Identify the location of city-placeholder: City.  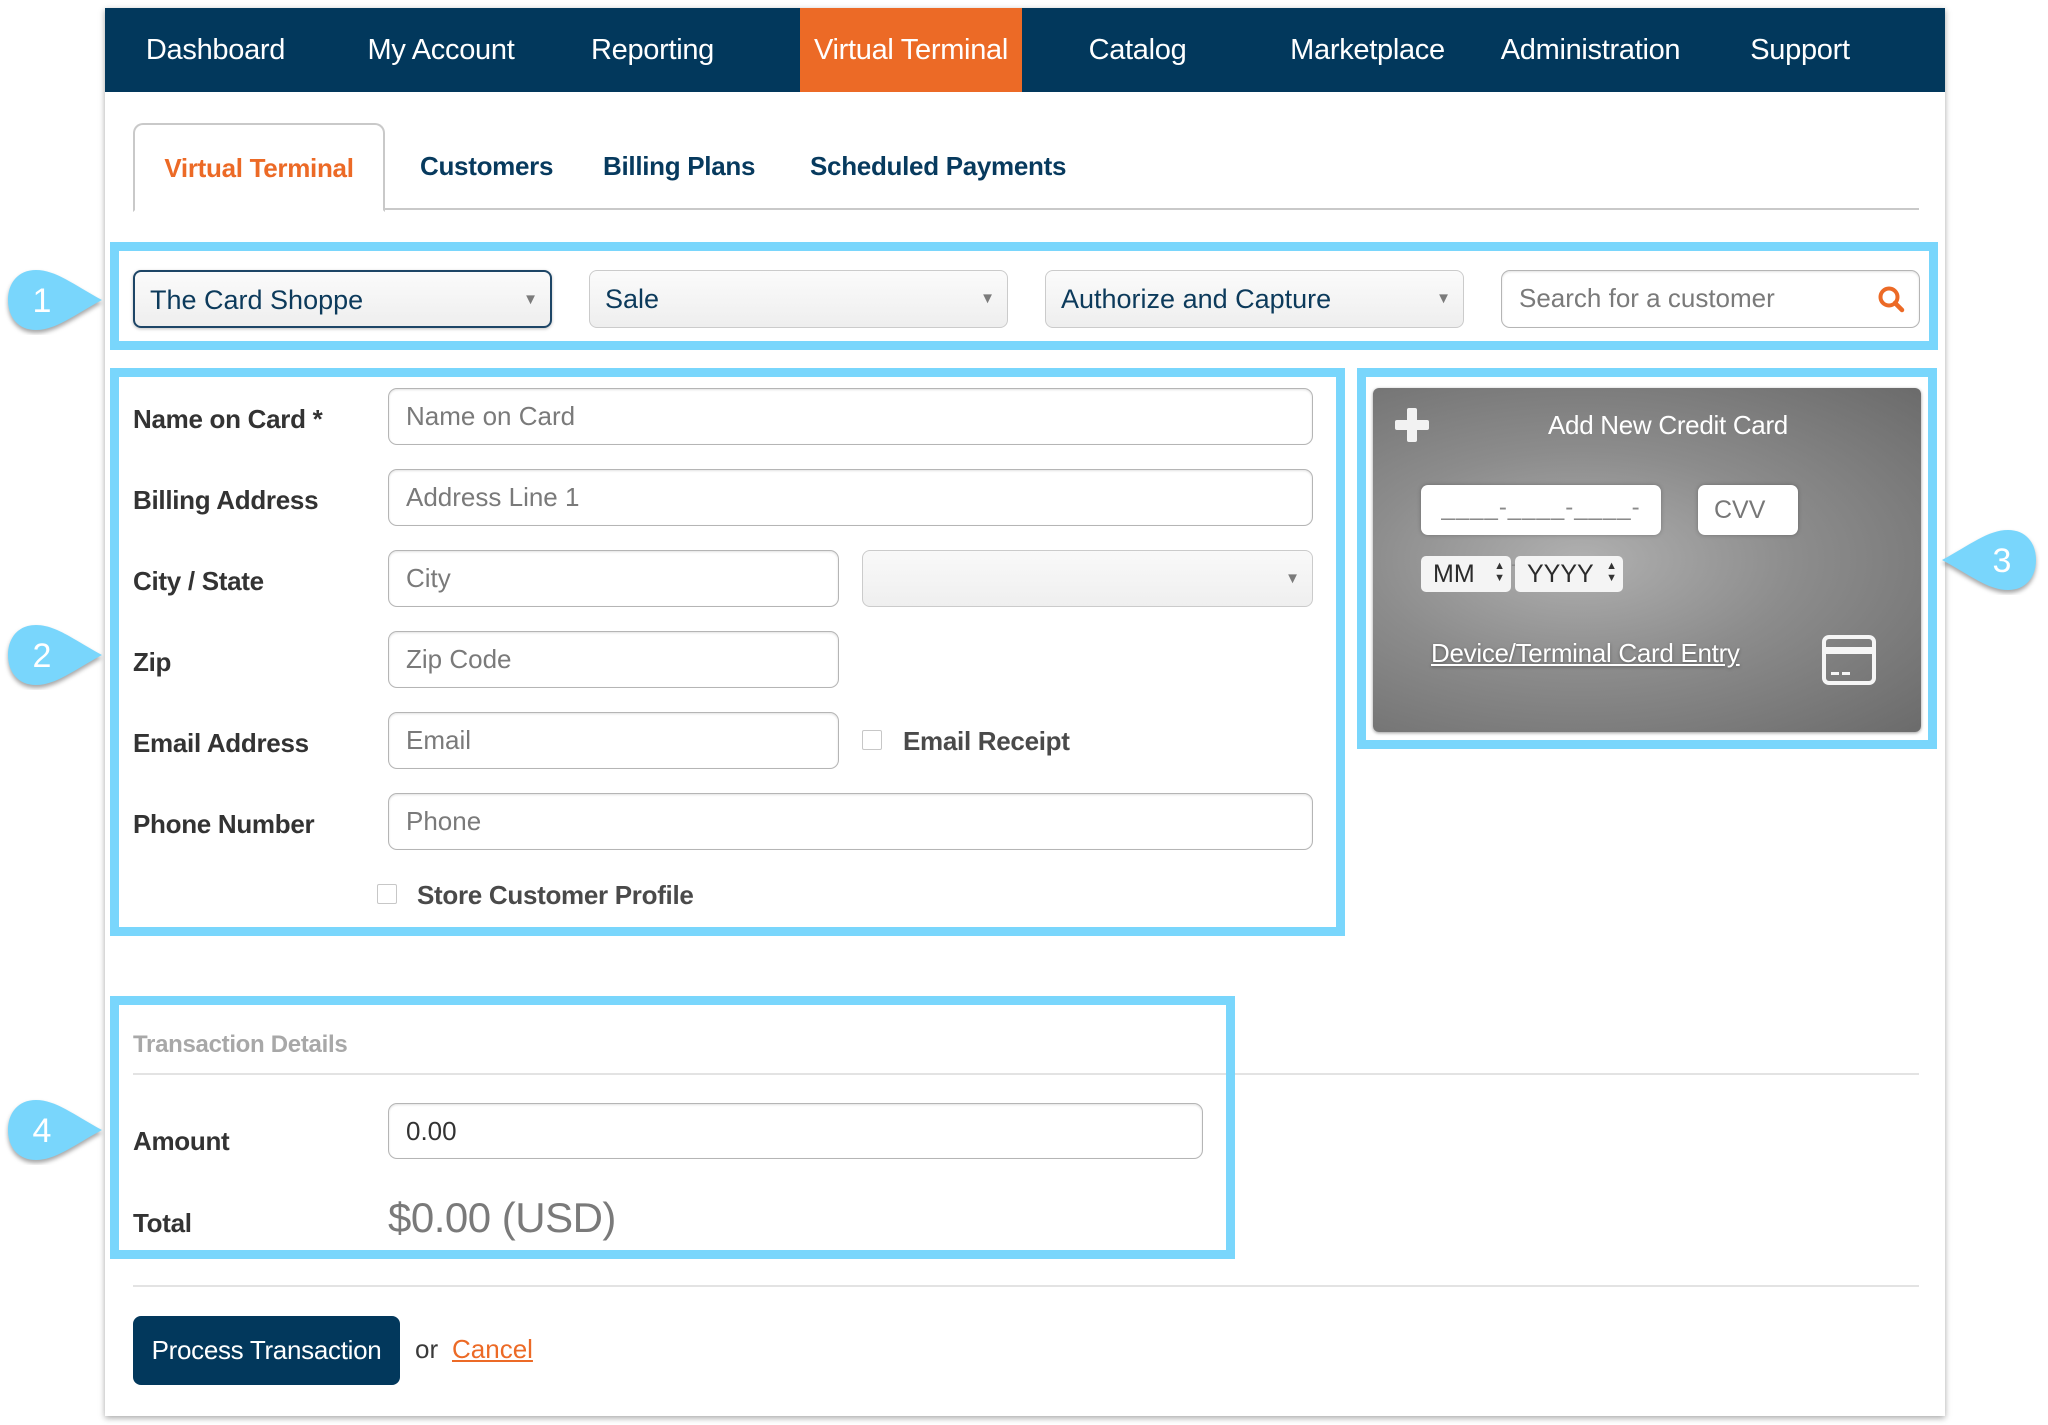
(428, 578).